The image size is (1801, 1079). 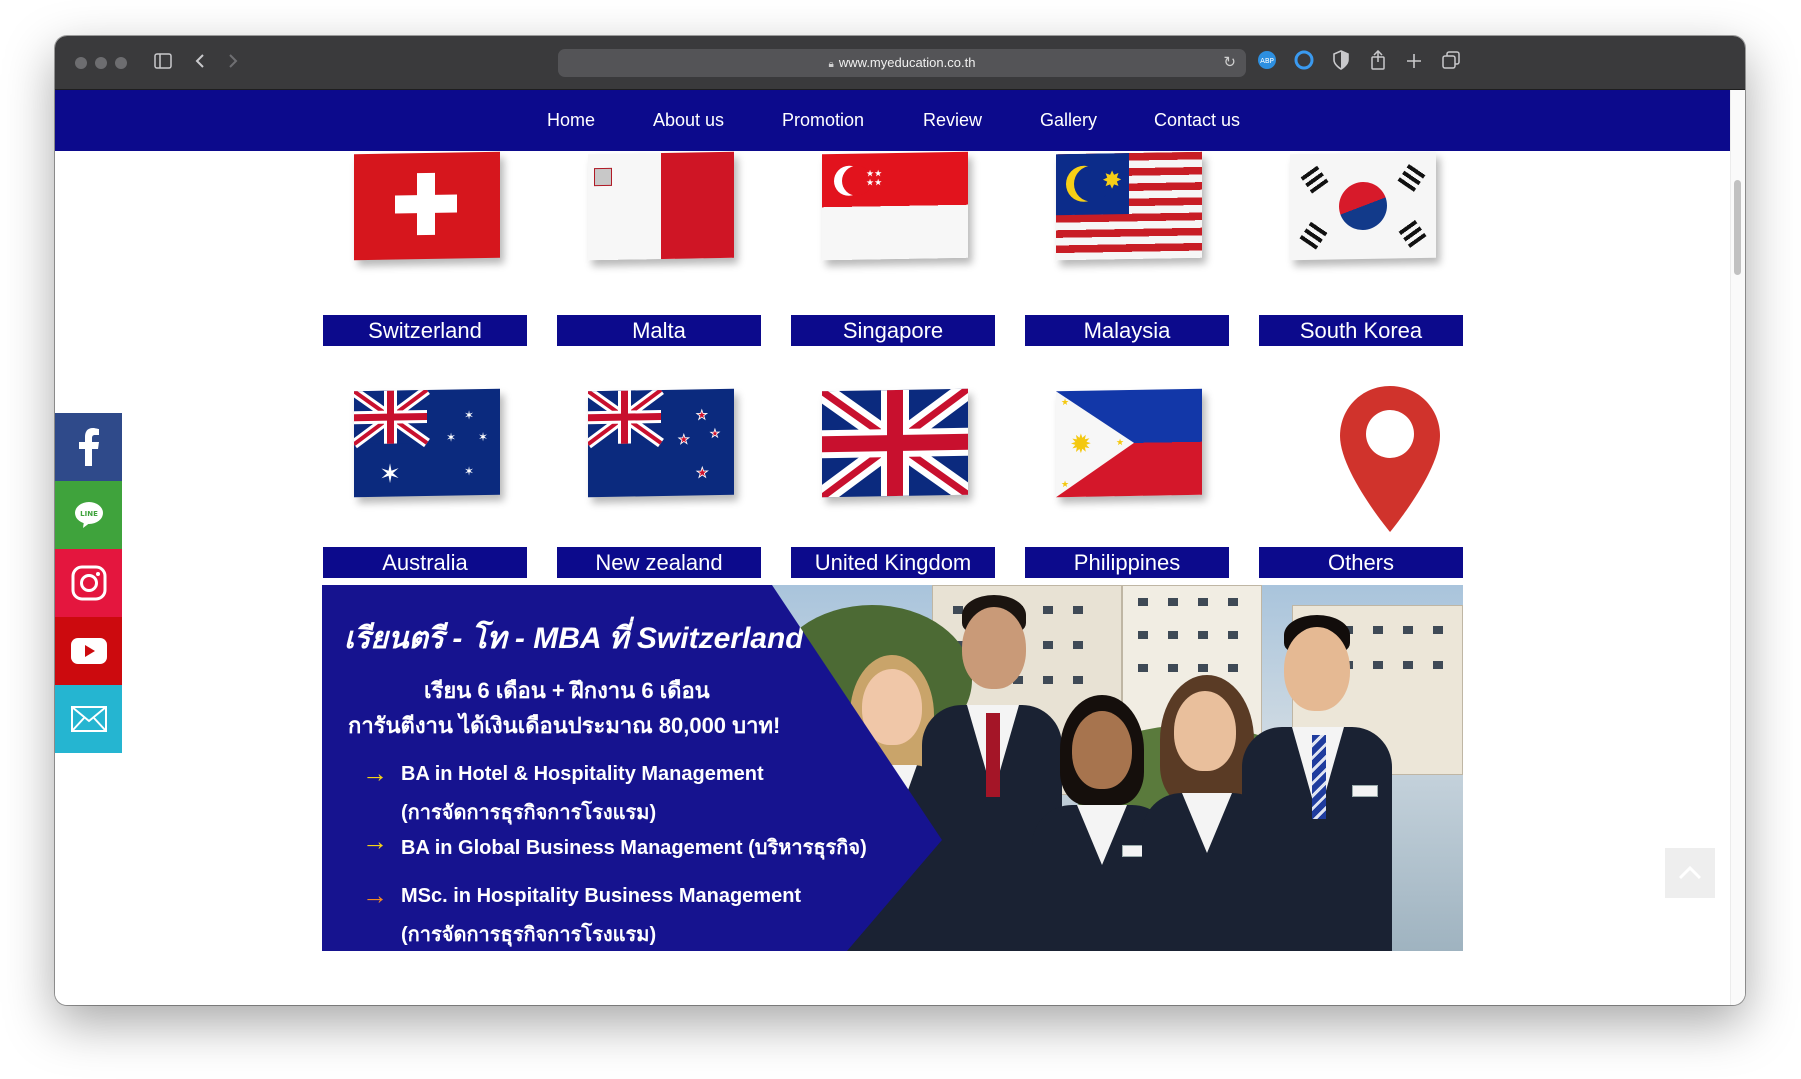 I want to click on facebook-button, so click(x=88, y=447).